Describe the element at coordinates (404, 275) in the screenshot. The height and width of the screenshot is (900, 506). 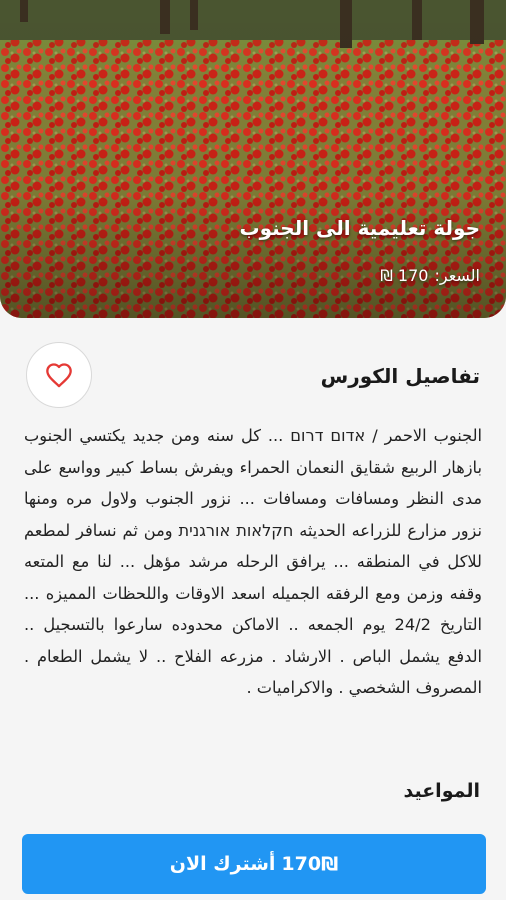
I see `price-value: 170 ₪` at that location.